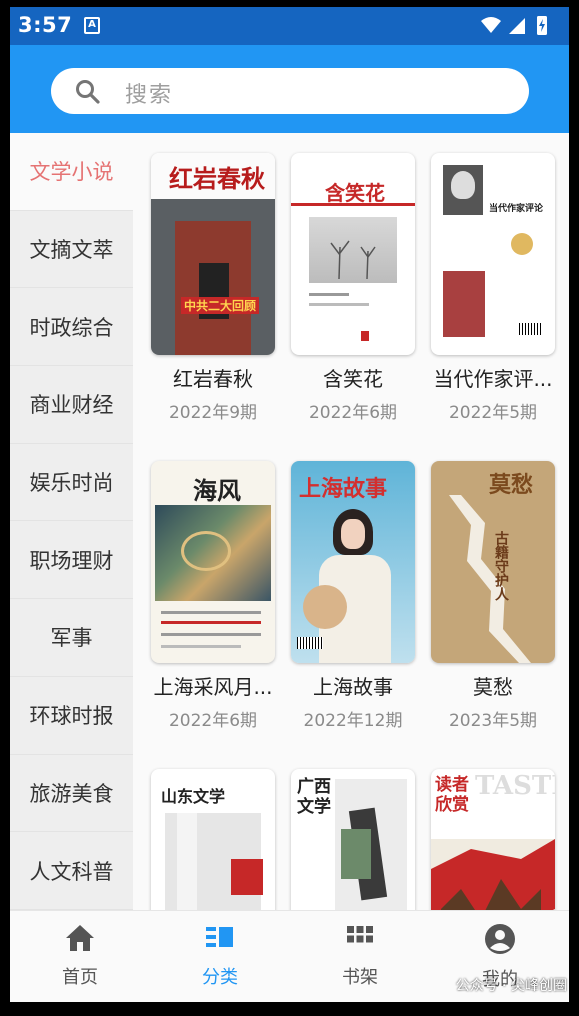 This screenshot has height=1016, width=579. Describe the element at coordinates (515, 786) in the screenshot. I see `cover-subtitle: TASTE` at that location.